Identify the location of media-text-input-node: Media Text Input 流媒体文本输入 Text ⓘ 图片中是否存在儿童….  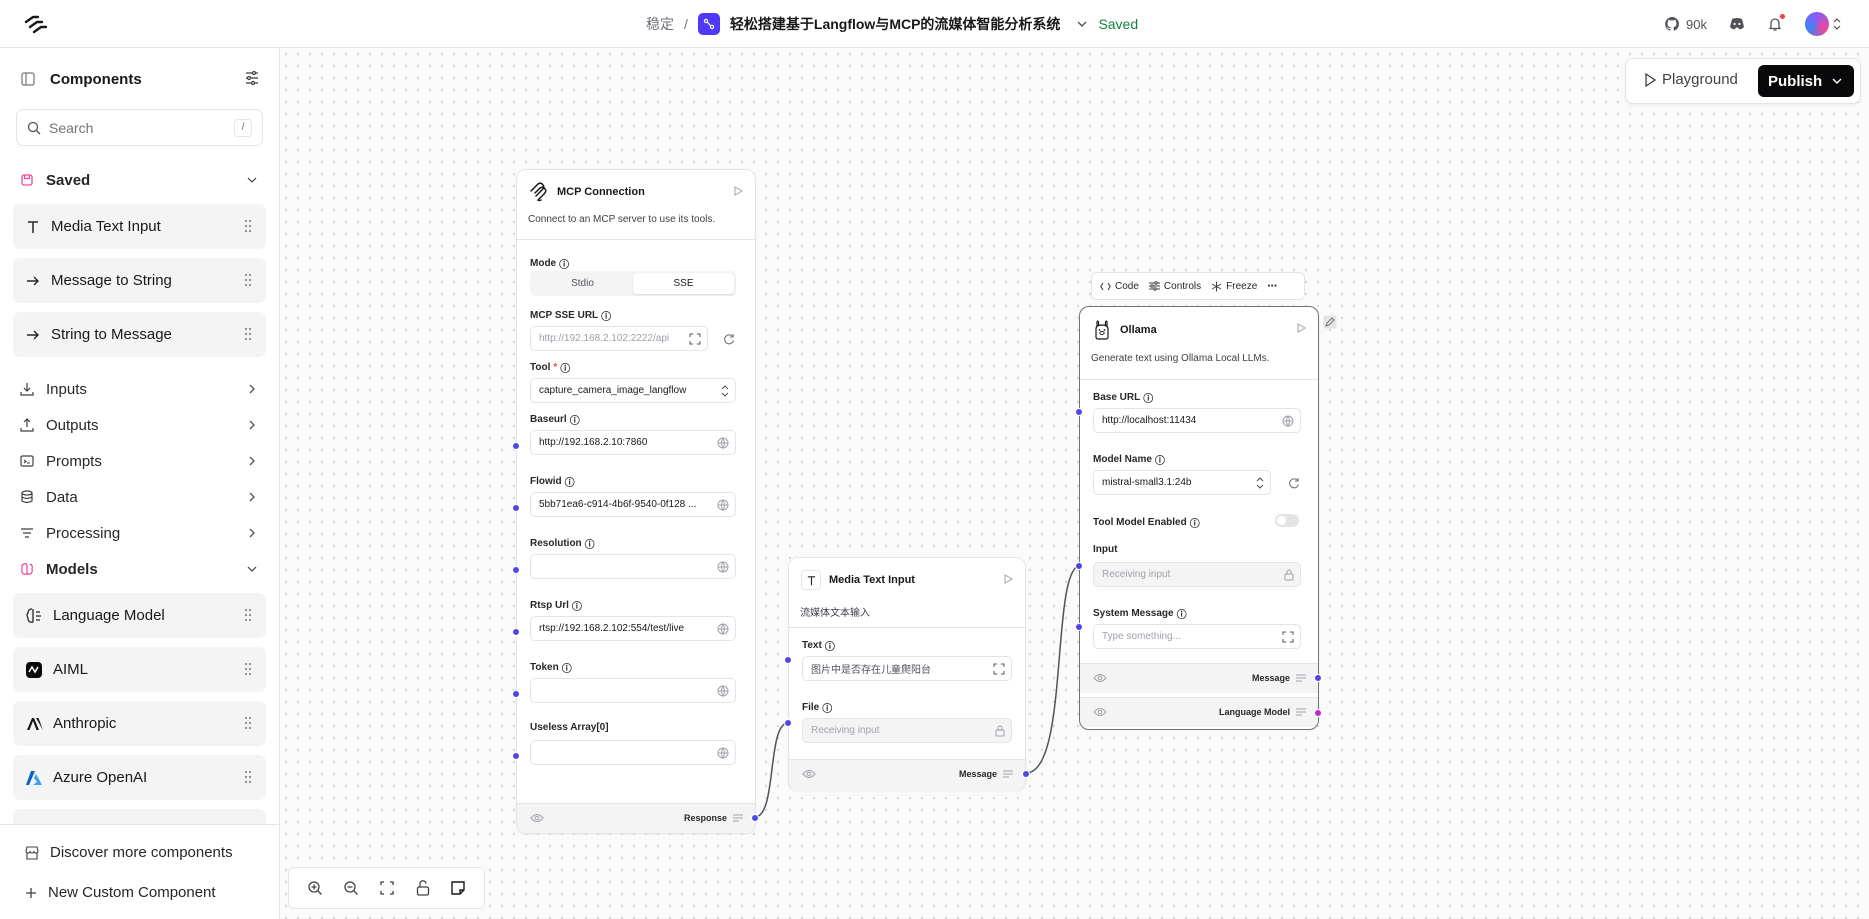
(907, 674).